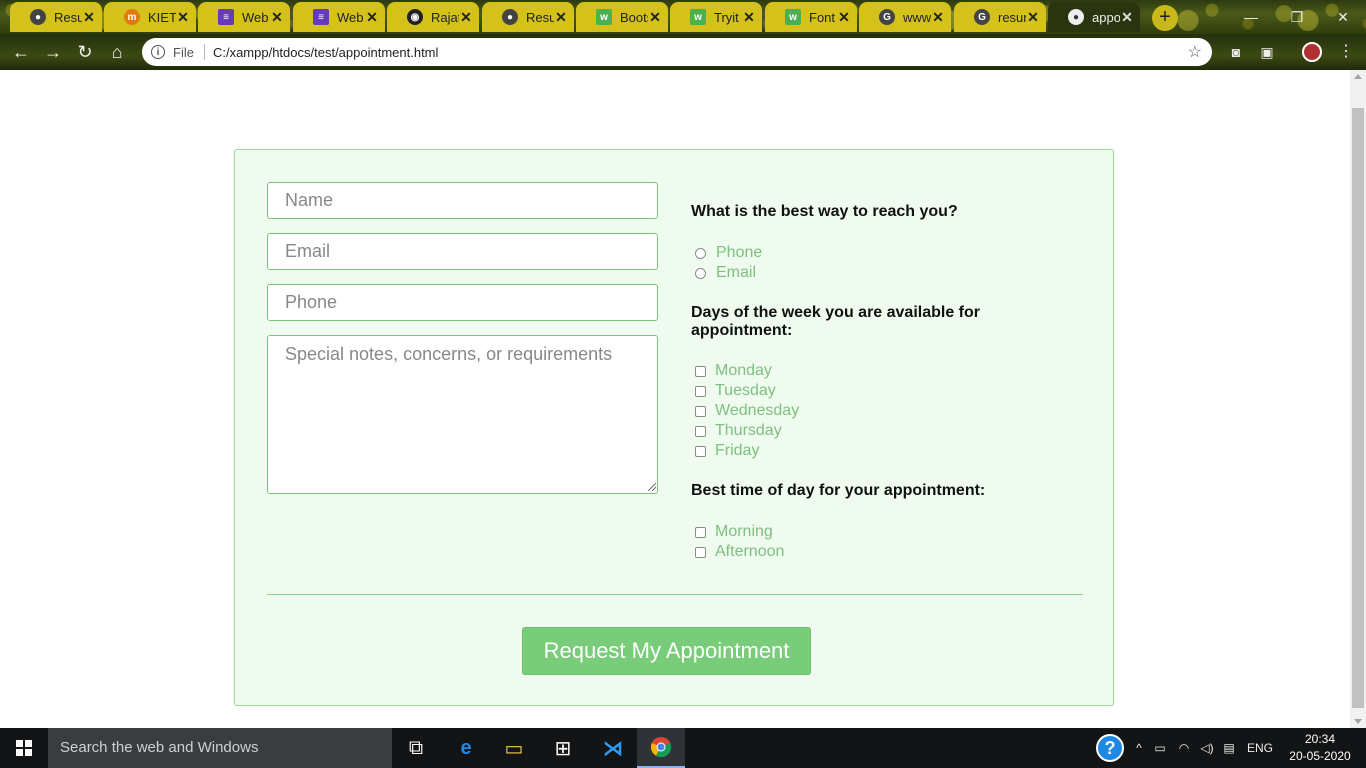 This screenshot has width=1366, height=768. What do you see at coordinates (1251, 17) in the screenshot?
I see `minimize-icon: —` at bounding box center [1251, 17].